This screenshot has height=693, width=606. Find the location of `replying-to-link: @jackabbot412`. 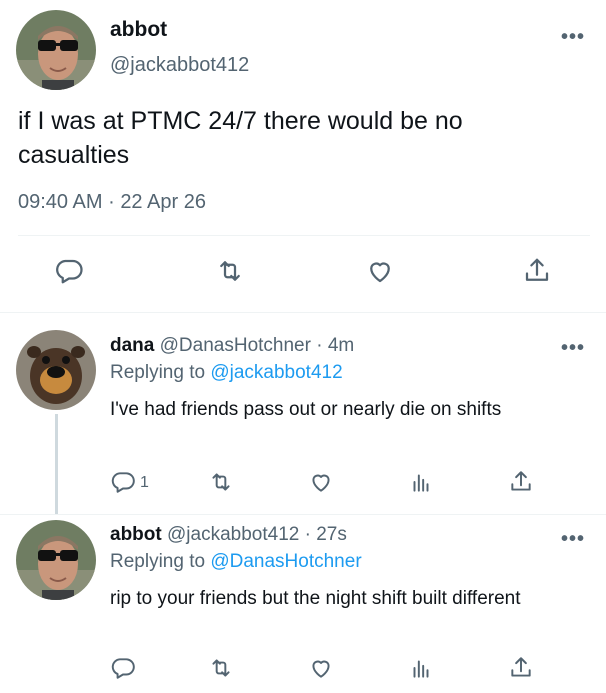

replying-to-link: @jackabbot412 is located at coordinates (276, 372).